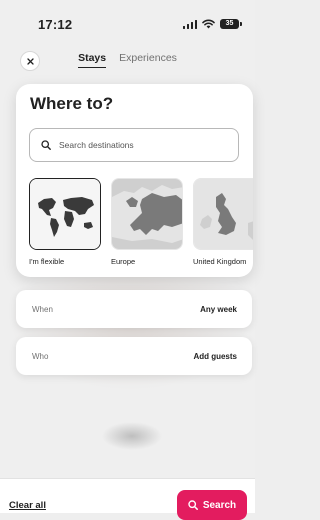 Image resolution: width=320 pixels, height=520 pixels. Describe the element at coordinates (127, 499) in the screenshot. I see `footer-bar: Clear all Search` at that location.